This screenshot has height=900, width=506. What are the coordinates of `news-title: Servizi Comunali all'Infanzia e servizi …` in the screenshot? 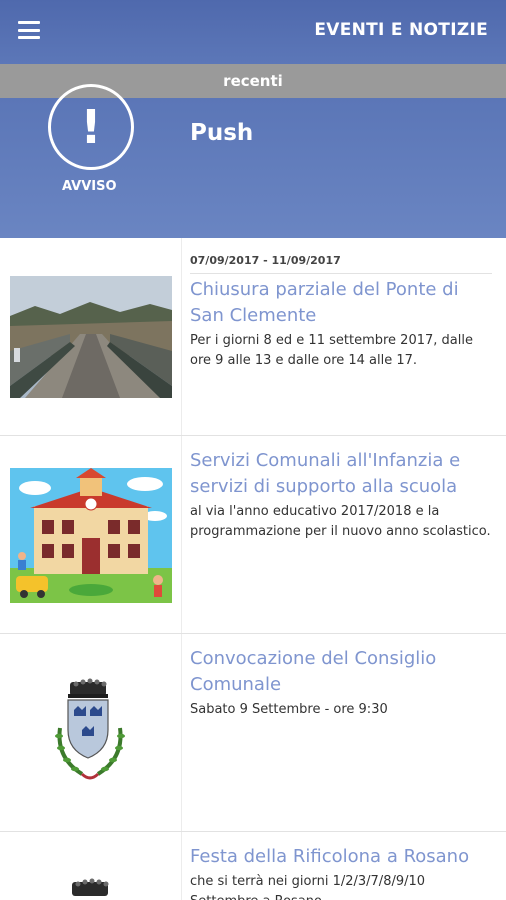 It's located at (341, 474).